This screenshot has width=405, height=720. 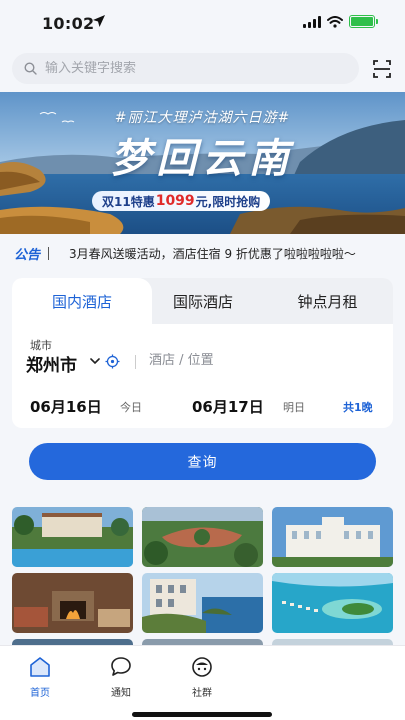 What do you see at coordinates (202, 714) in the screenshot?
I see `home-indicator` at bounding box center [202, 714].